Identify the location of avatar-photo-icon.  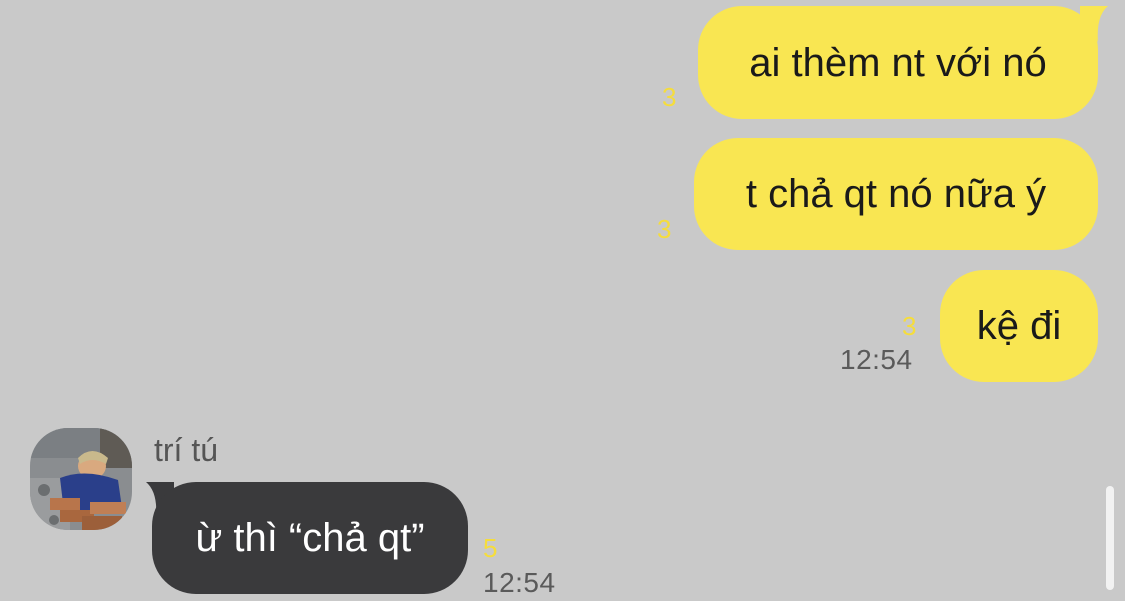
(81, 479).